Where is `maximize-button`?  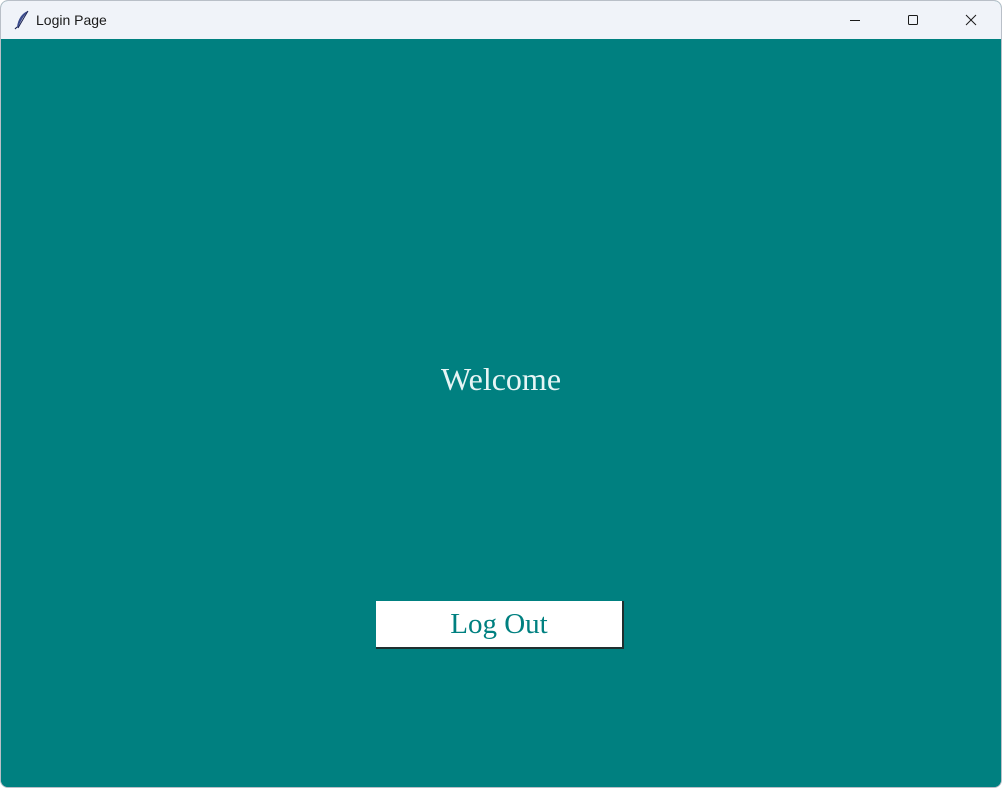 maximize-button is located at coordinates (913, 20).